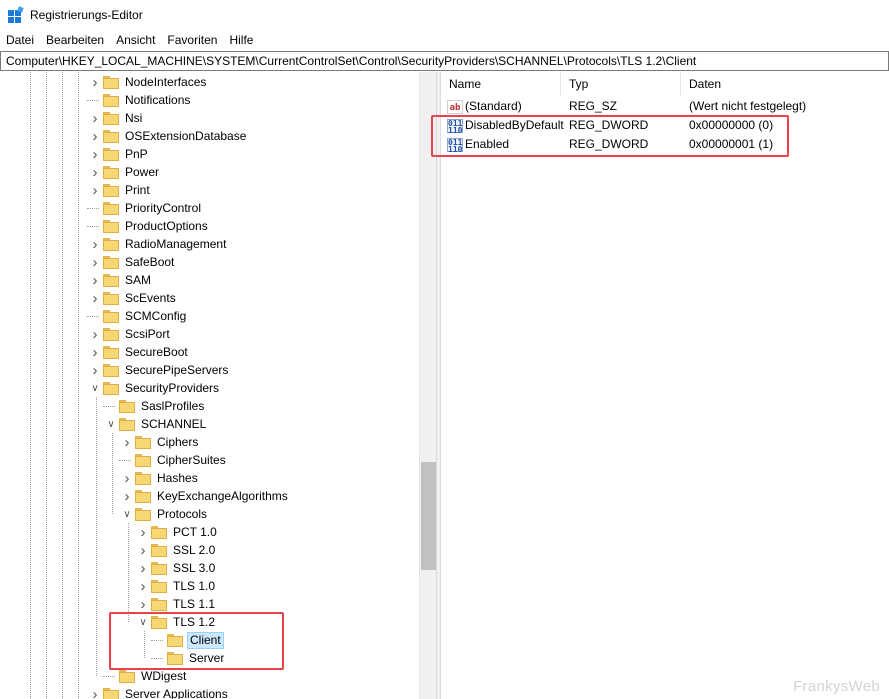 The height and width of the screenshot is (699, 889). Describe the element at coordinates (140, 100) in the screenshot. I see `tree-node: ›Notifications` at that location.